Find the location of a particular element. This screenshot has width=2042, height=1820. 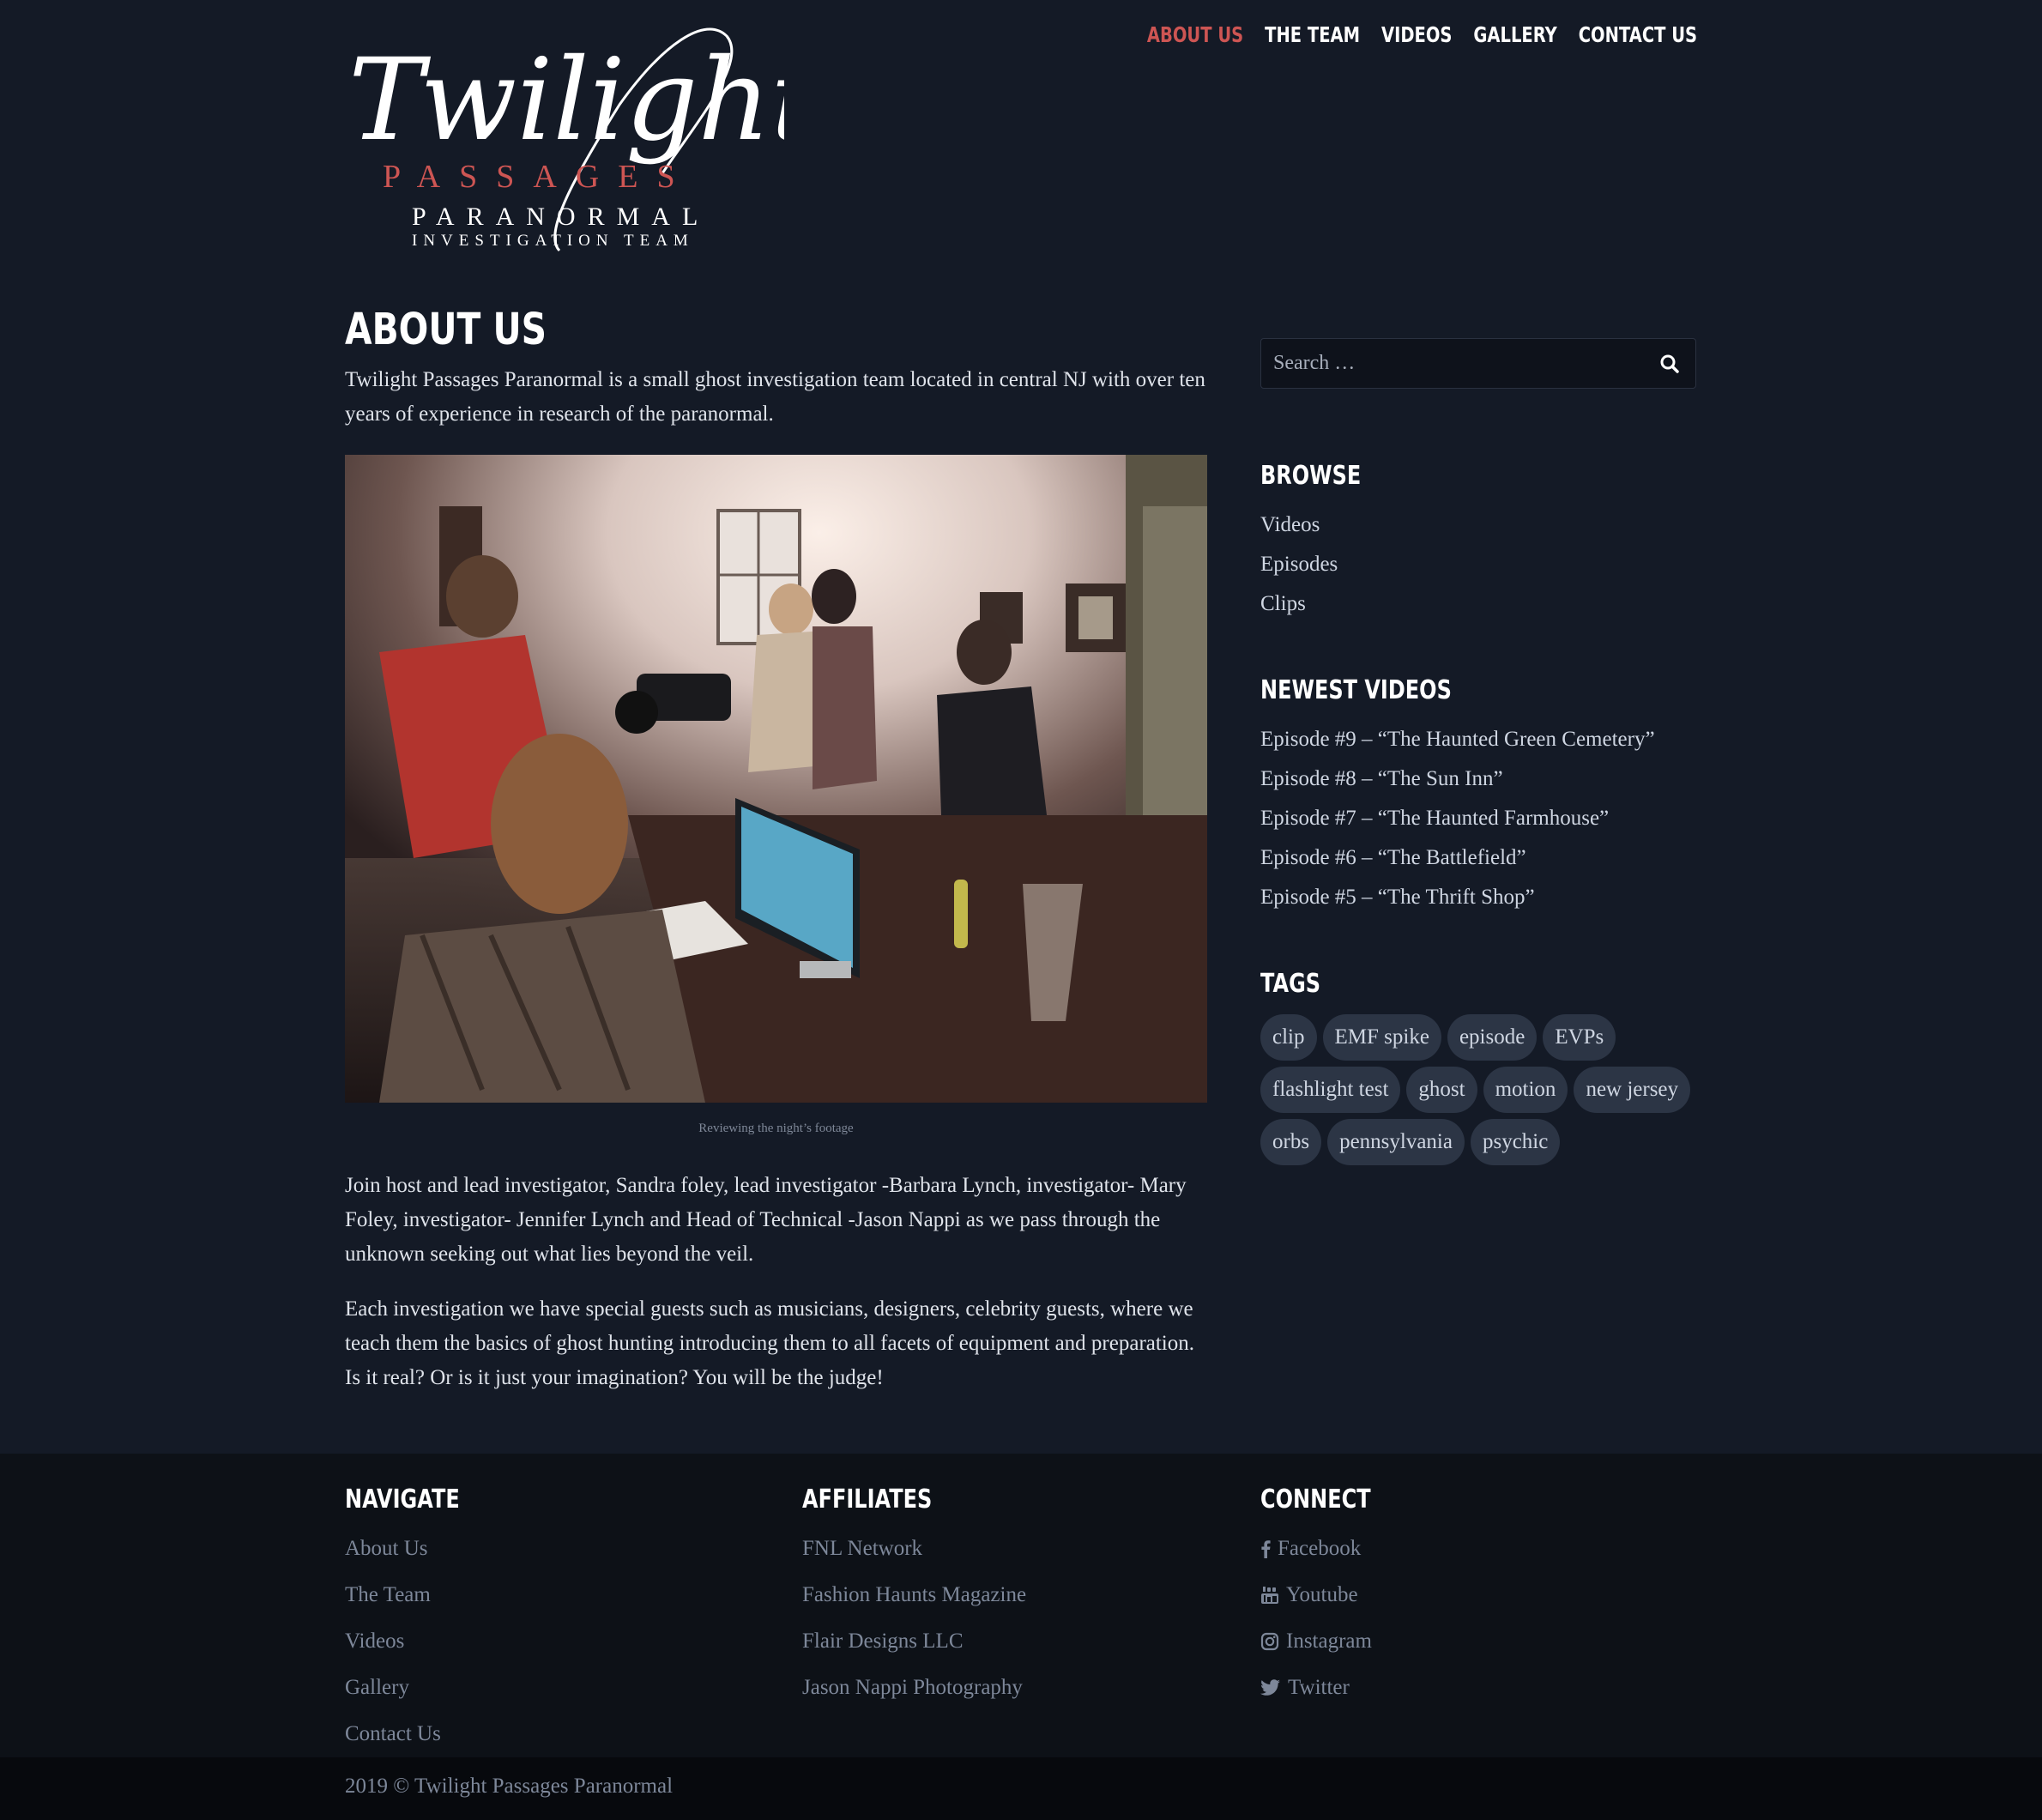

newest-video-link: Episode #6 – “The Battlefield” is located at coordinates (1478, 858).